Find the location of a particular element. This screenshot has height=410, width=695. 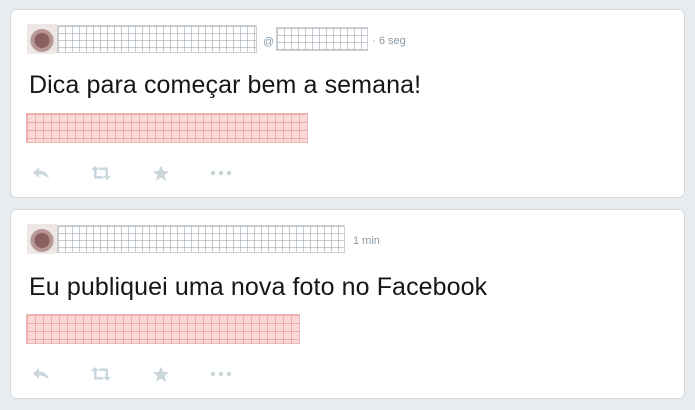

tweet-header: 1 min is located at coordinates (203, 239).